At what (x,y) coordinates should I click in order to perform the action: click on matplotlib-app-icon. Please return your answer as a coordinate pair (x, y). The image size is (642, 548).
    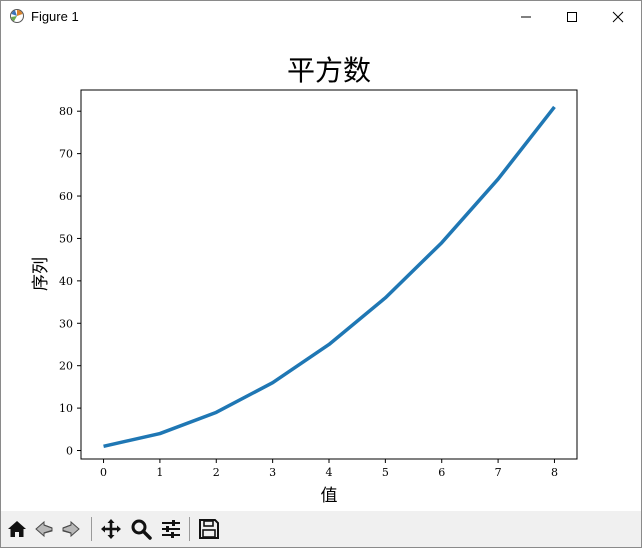
    Looking at the image, I should click on (17, 16).